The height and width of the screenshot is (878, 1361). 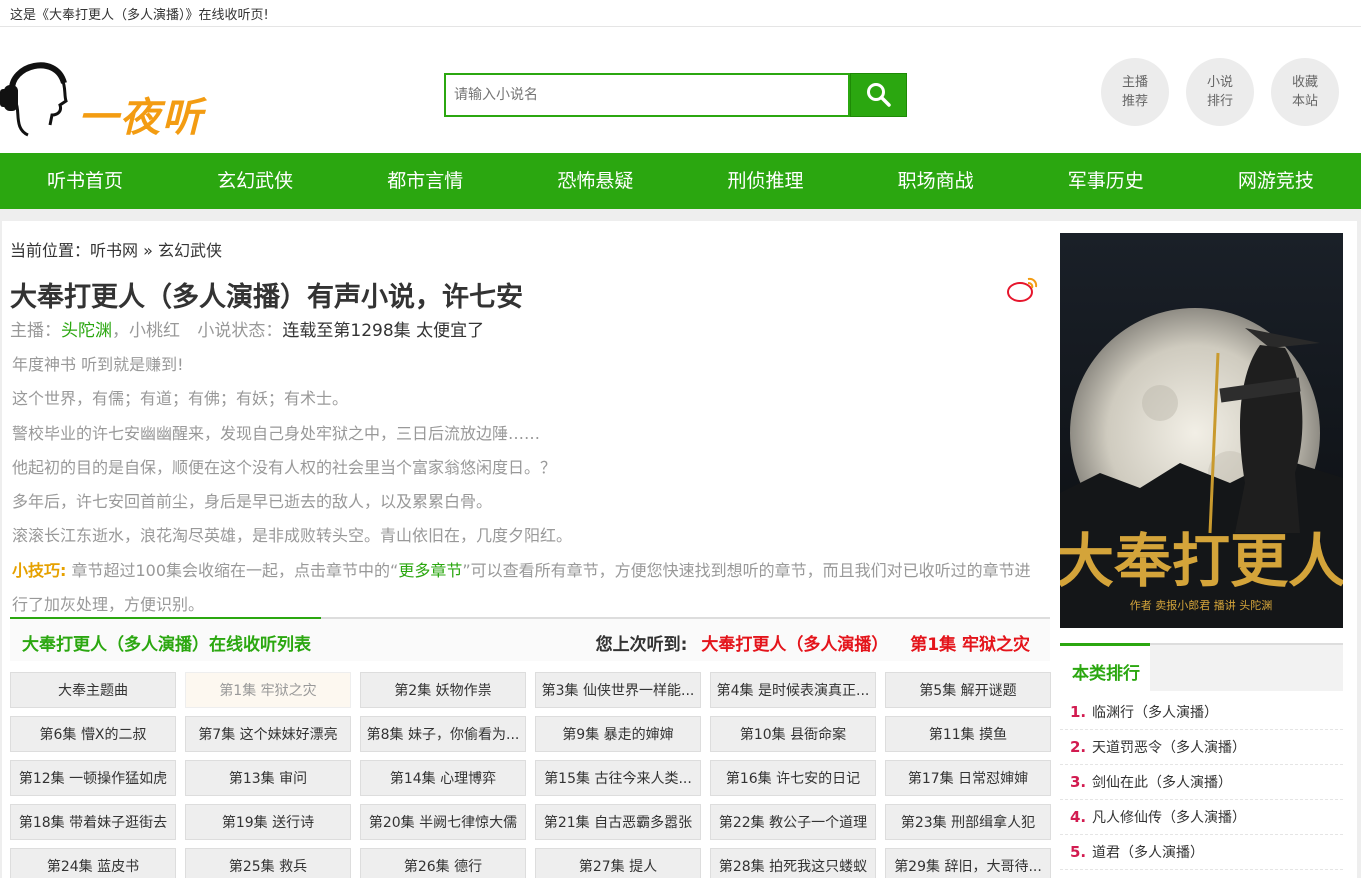 I want to click on anchor-recommend-line2: 推荐, so click(x=1134, y=101).